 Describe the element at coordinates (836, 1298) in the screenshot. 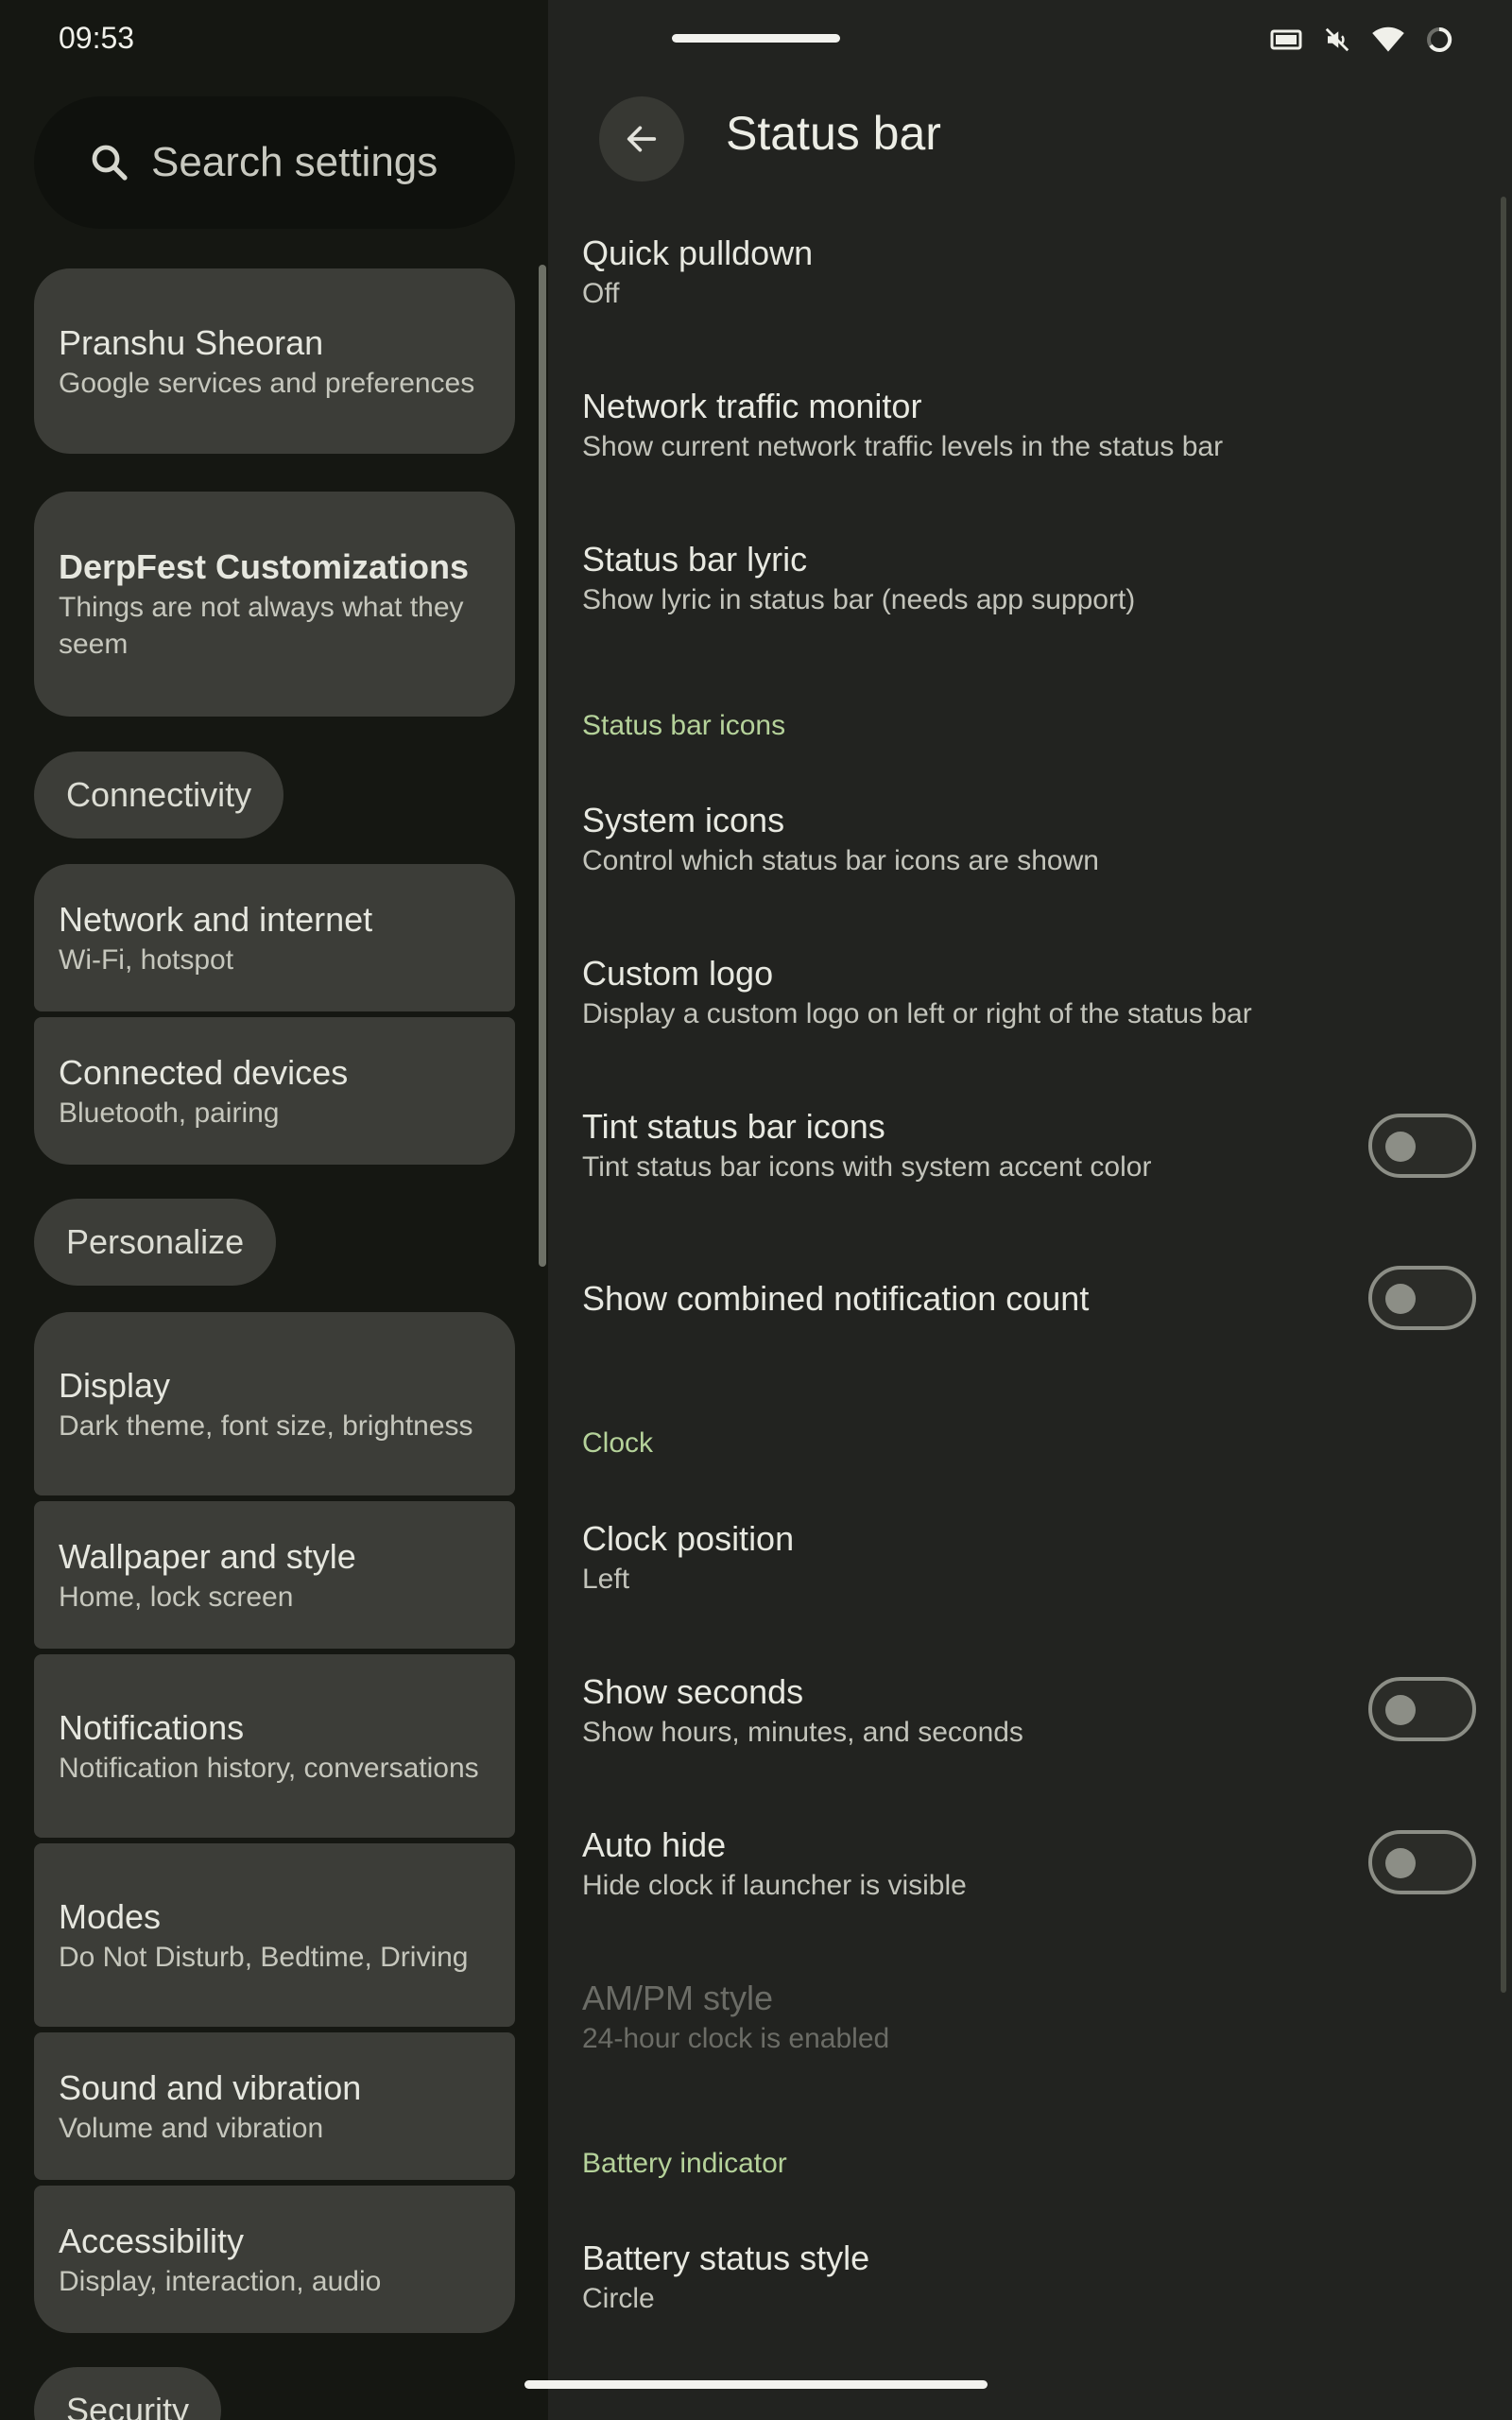

I see `setting-title: Show combined notification count` at that location.